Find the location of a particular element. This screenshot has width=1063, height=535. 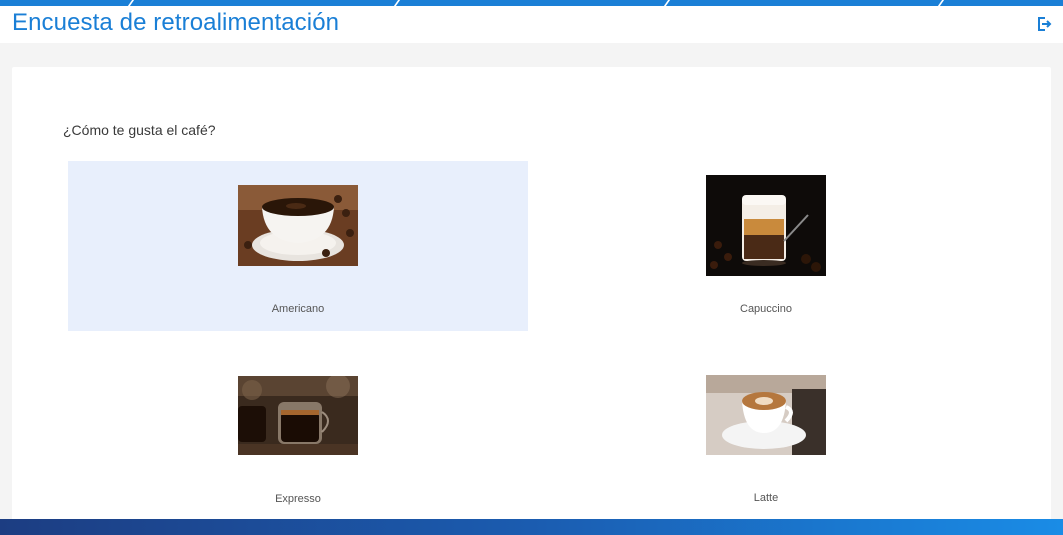

option-label: Americano is located at coordinates (298, 309).